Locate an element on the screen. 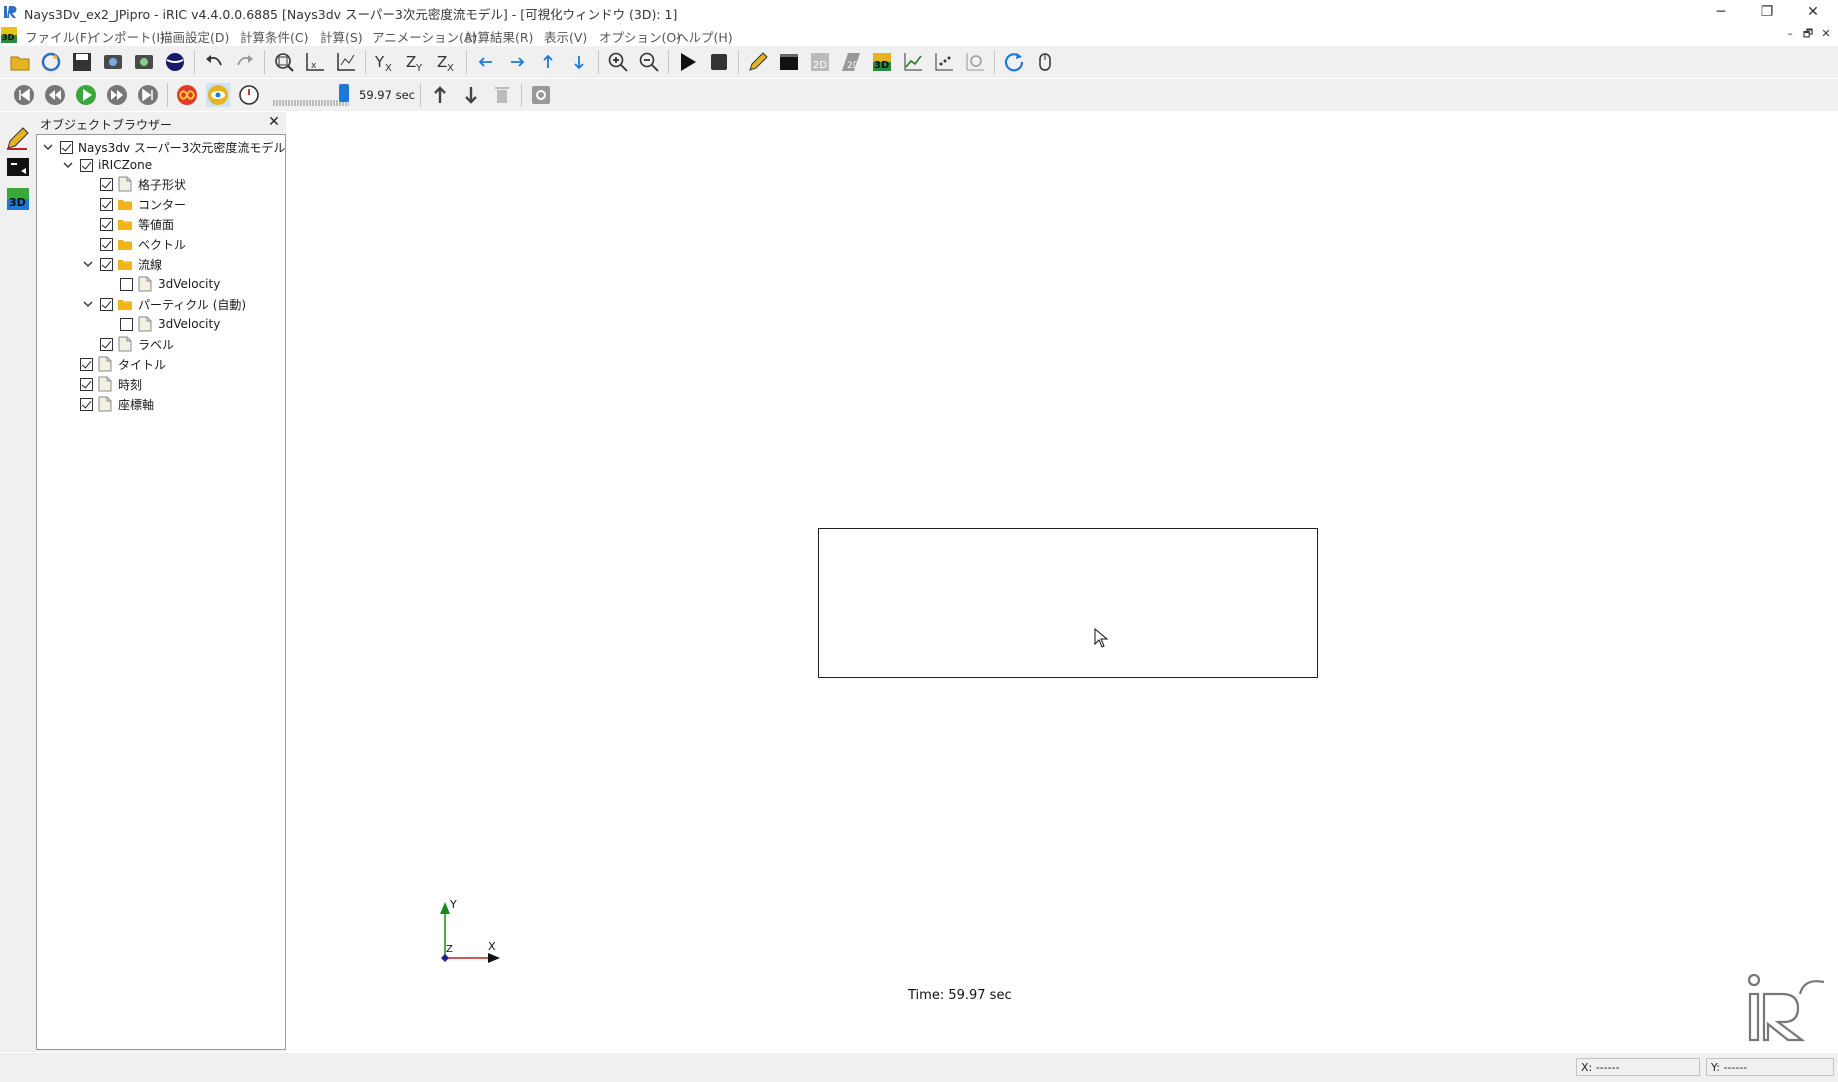 This screenshot has width=1838, height=1082. menu-calc-conditions: 計算条件(C) is located at coordinates (274, 36).